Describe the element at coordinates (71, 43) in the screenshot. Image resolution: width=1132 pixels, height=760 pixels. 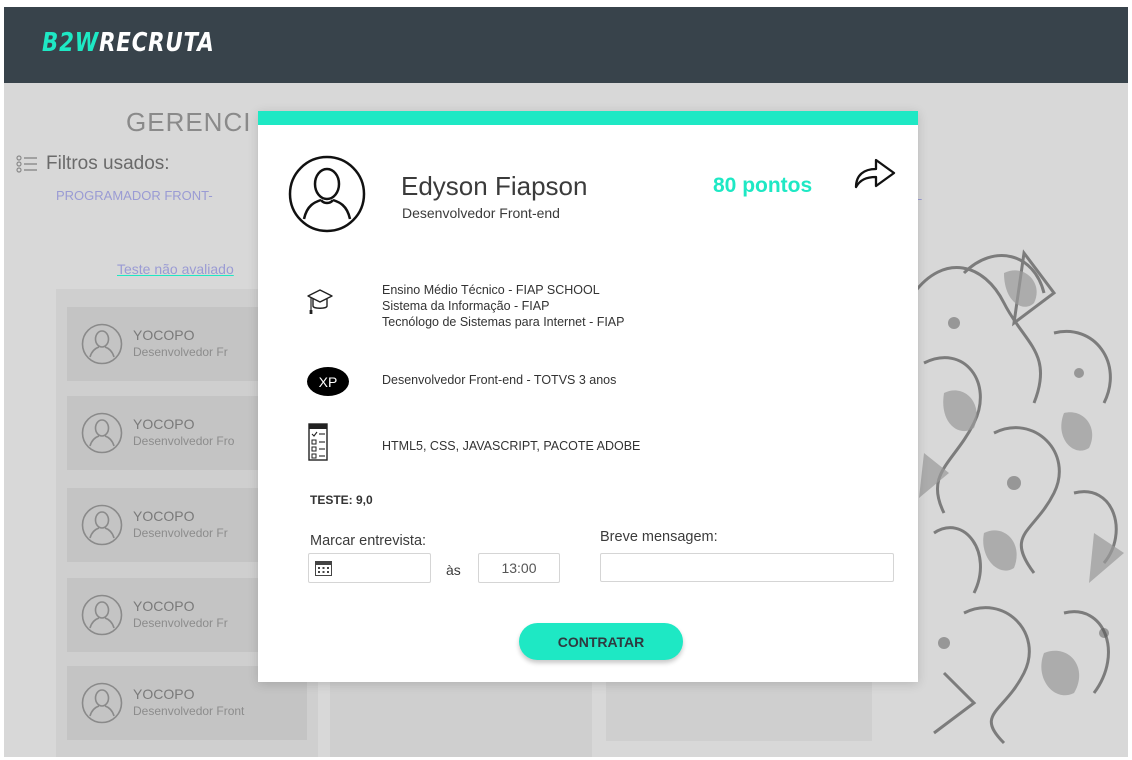
I see `logo-b2w: B2W` at that location.